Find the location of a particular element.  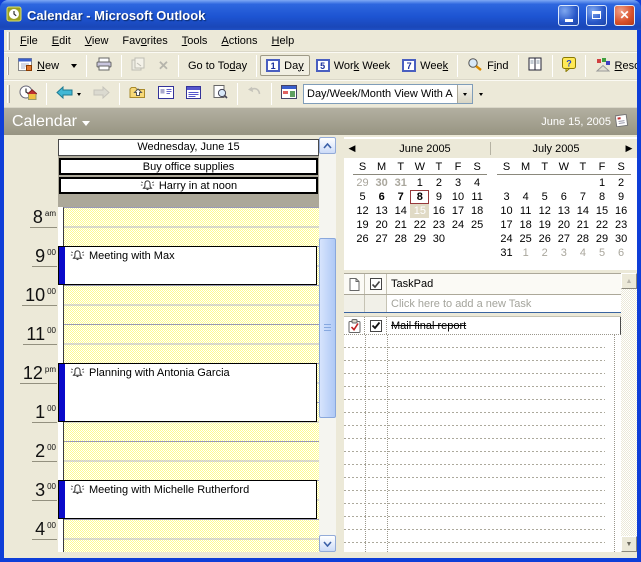

scroll-up-button is located at coordinates (327, 145).